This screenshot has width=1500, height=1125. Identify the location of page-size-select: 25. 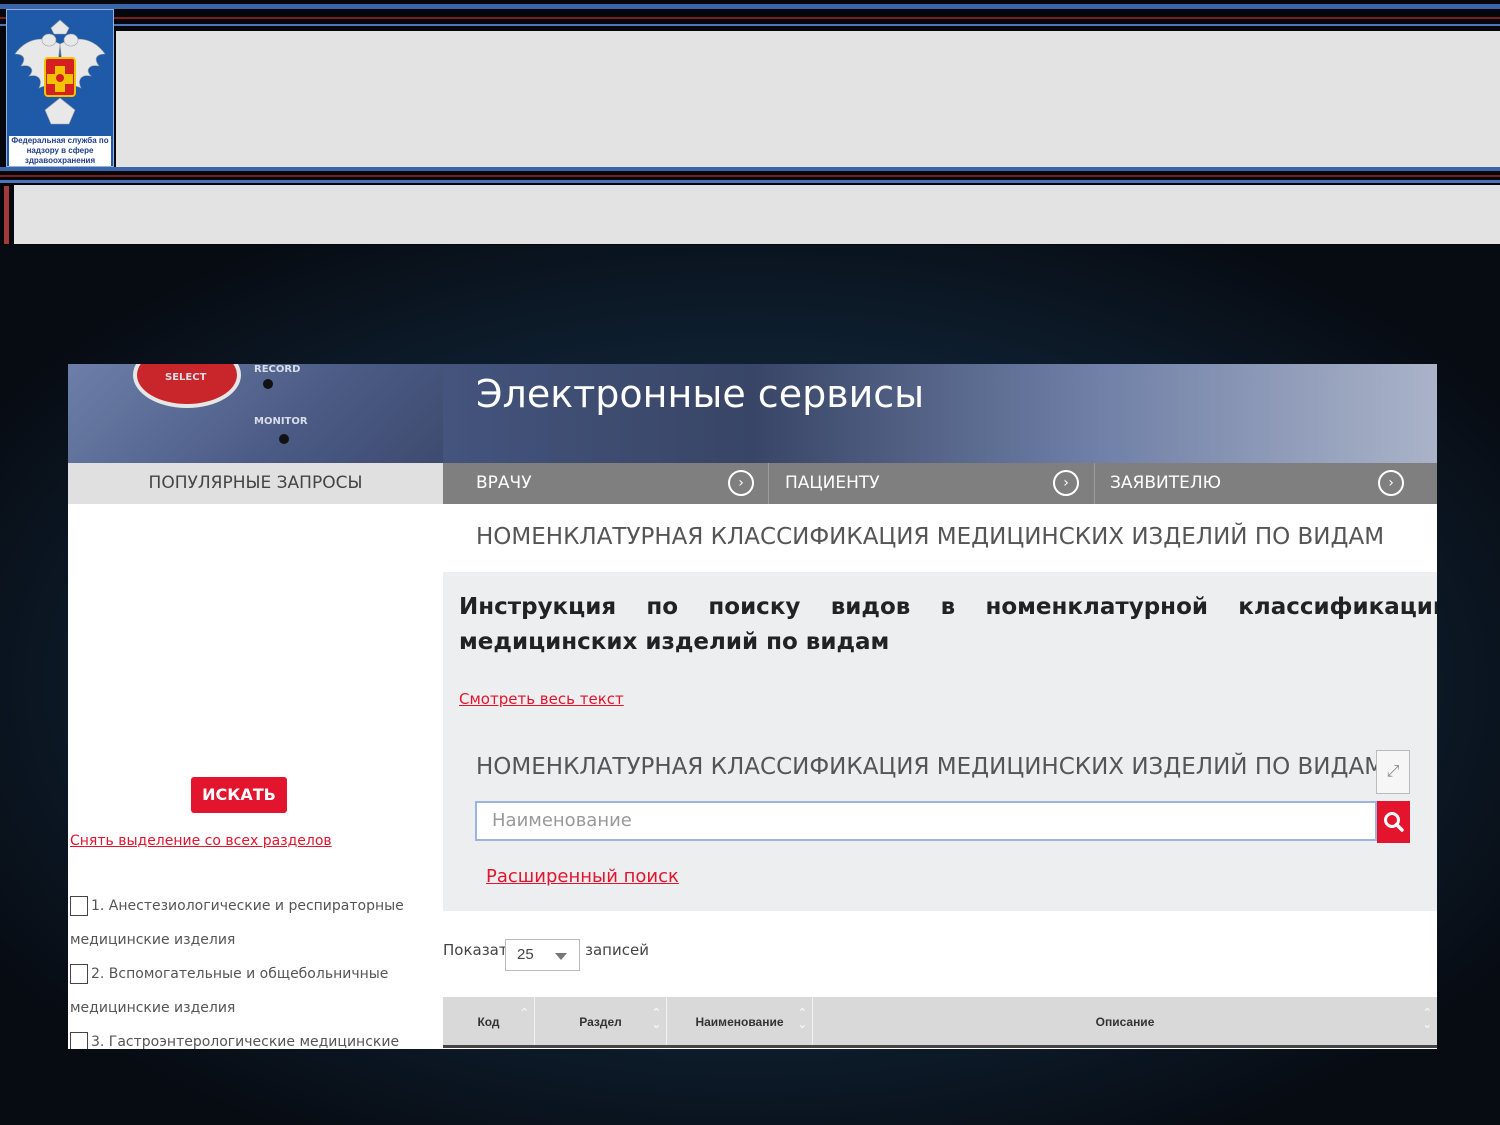
(542, 955).